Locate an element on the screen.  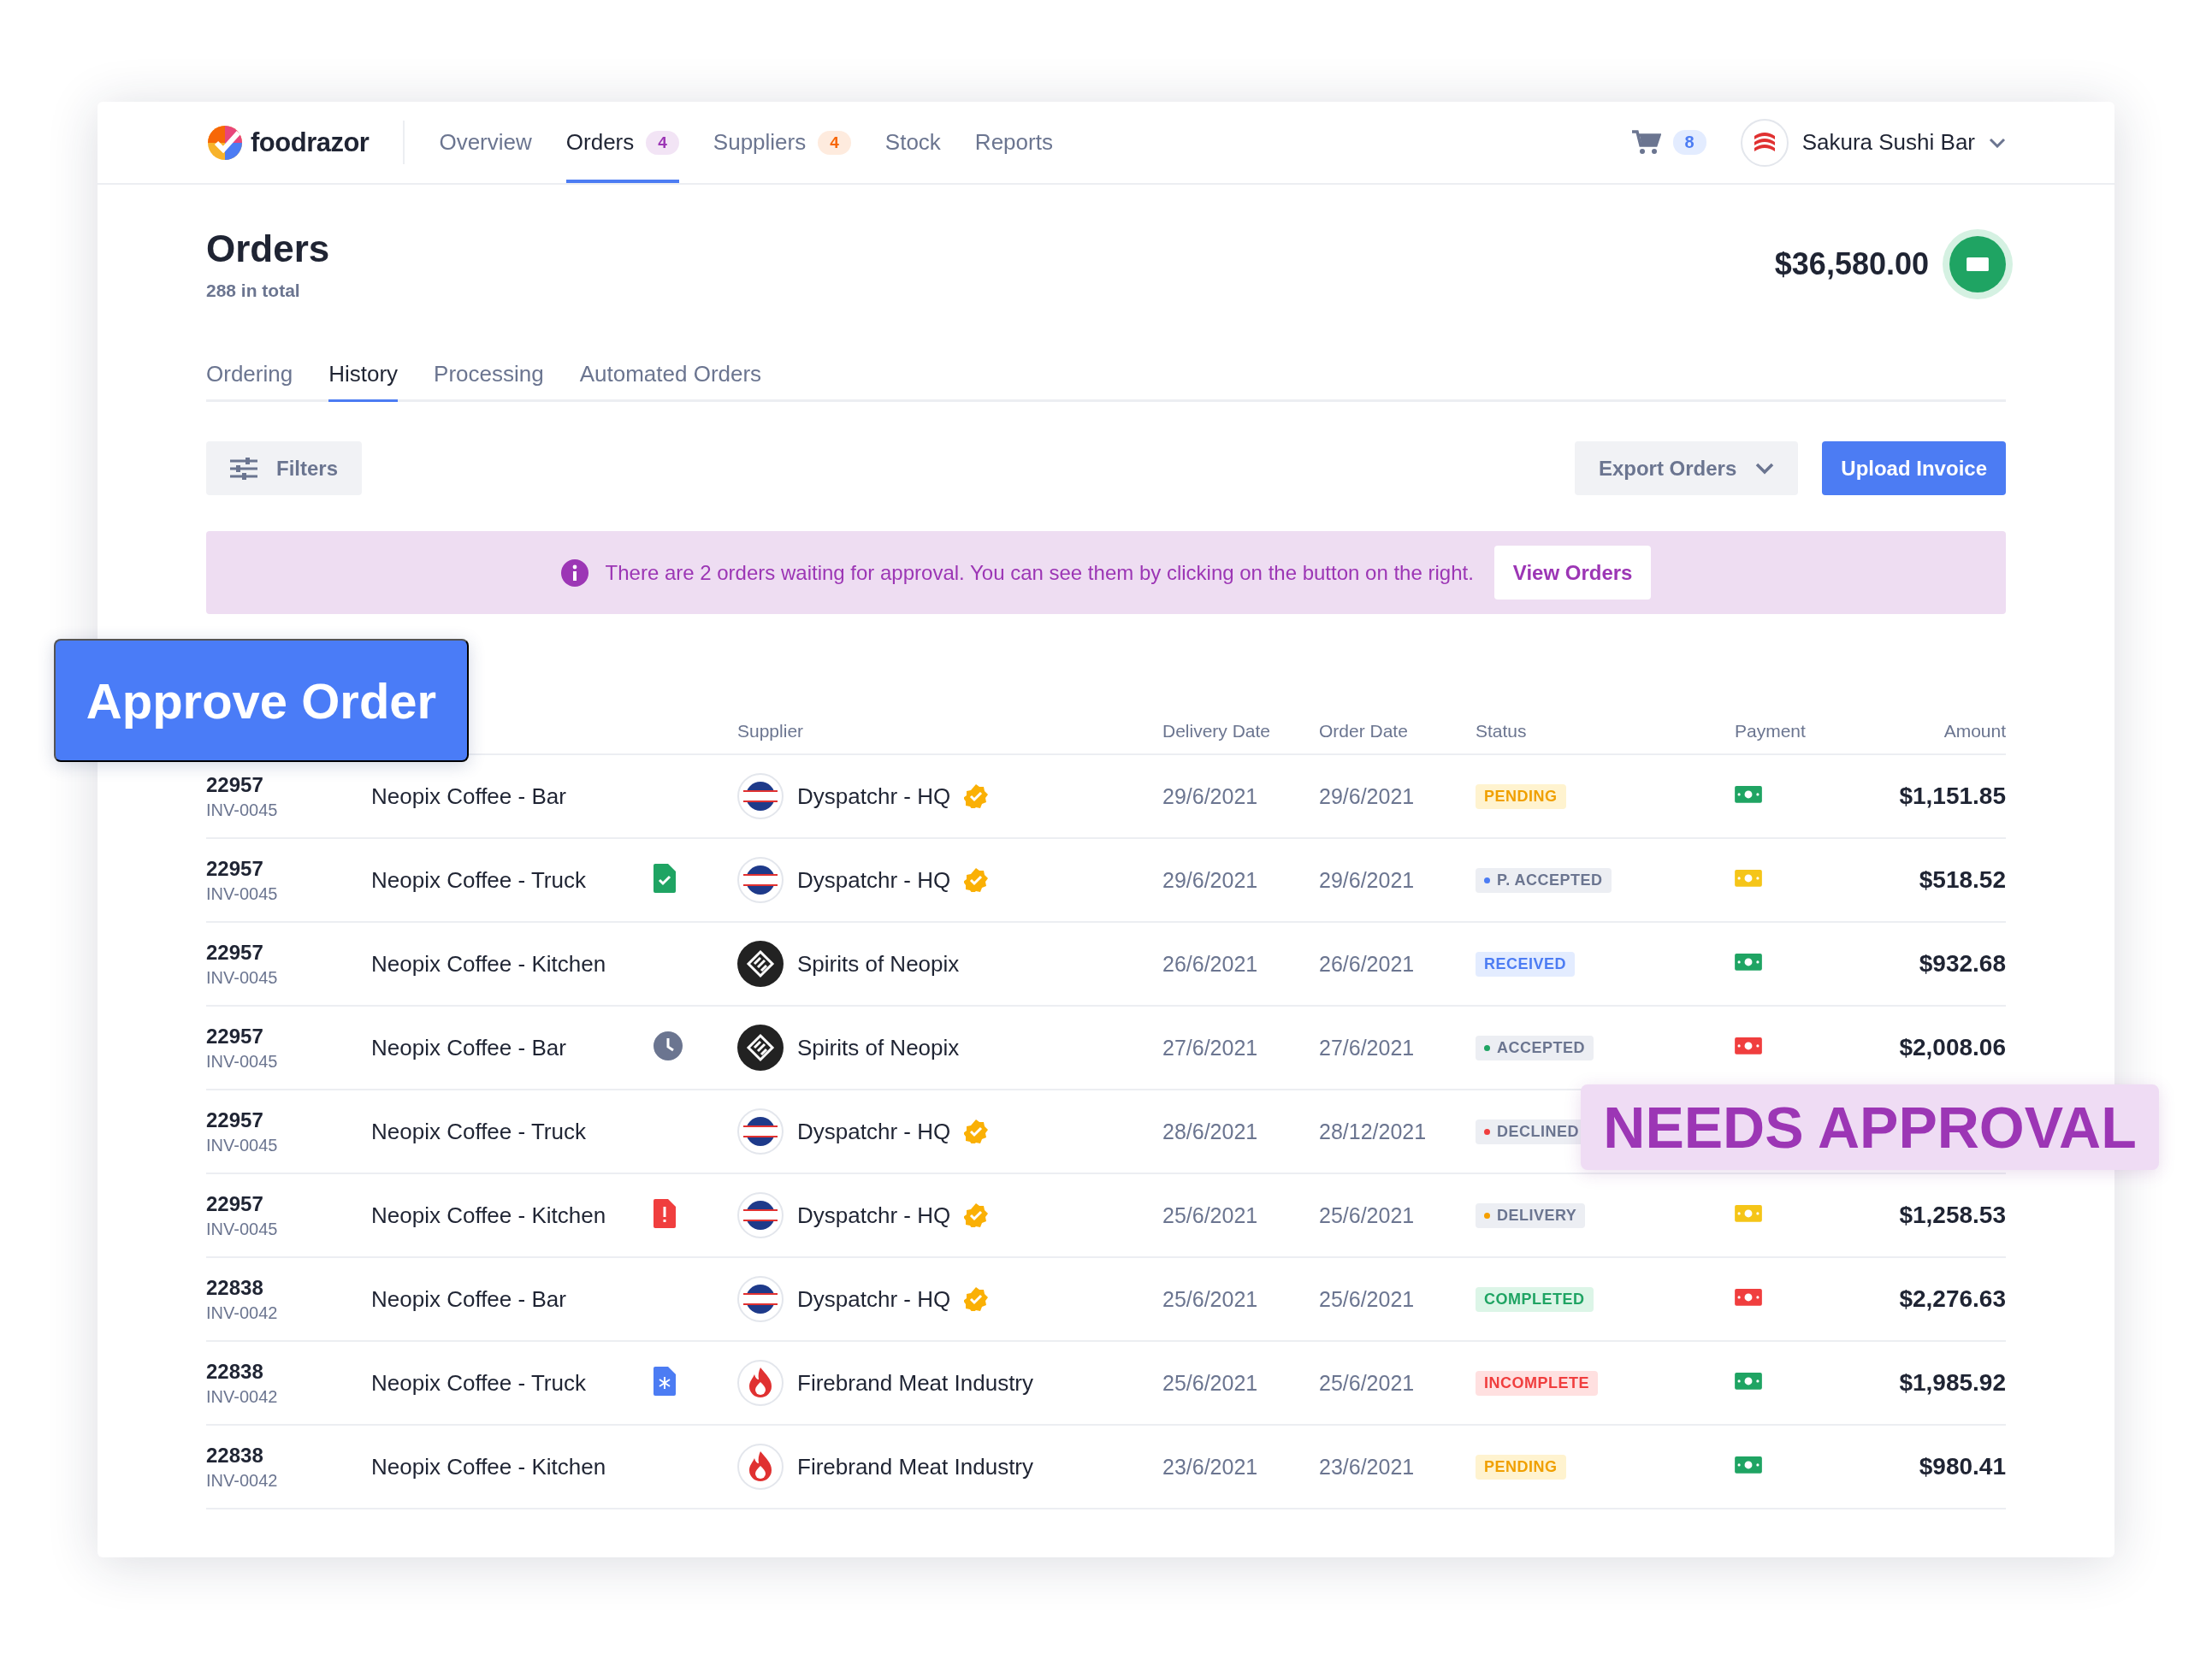
cart-icon is located at coordinates (1646, 142).